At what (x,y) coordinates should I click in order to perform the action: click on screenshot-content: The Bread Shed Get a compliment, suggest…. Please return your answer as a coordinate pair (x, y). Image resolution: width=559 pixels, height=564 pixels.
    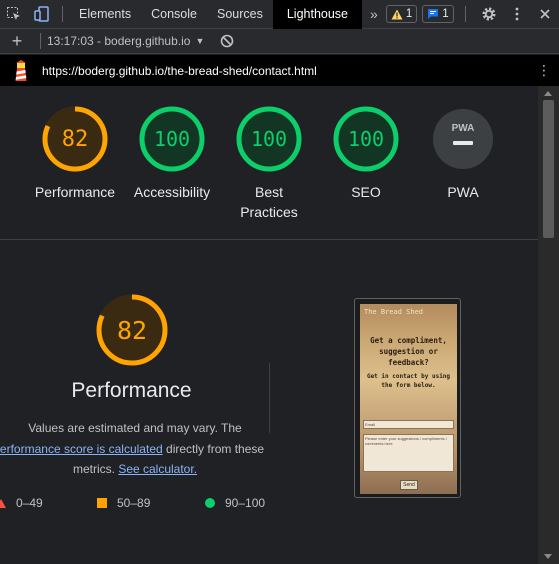
    Looking at the image, I should click on (408, 399).